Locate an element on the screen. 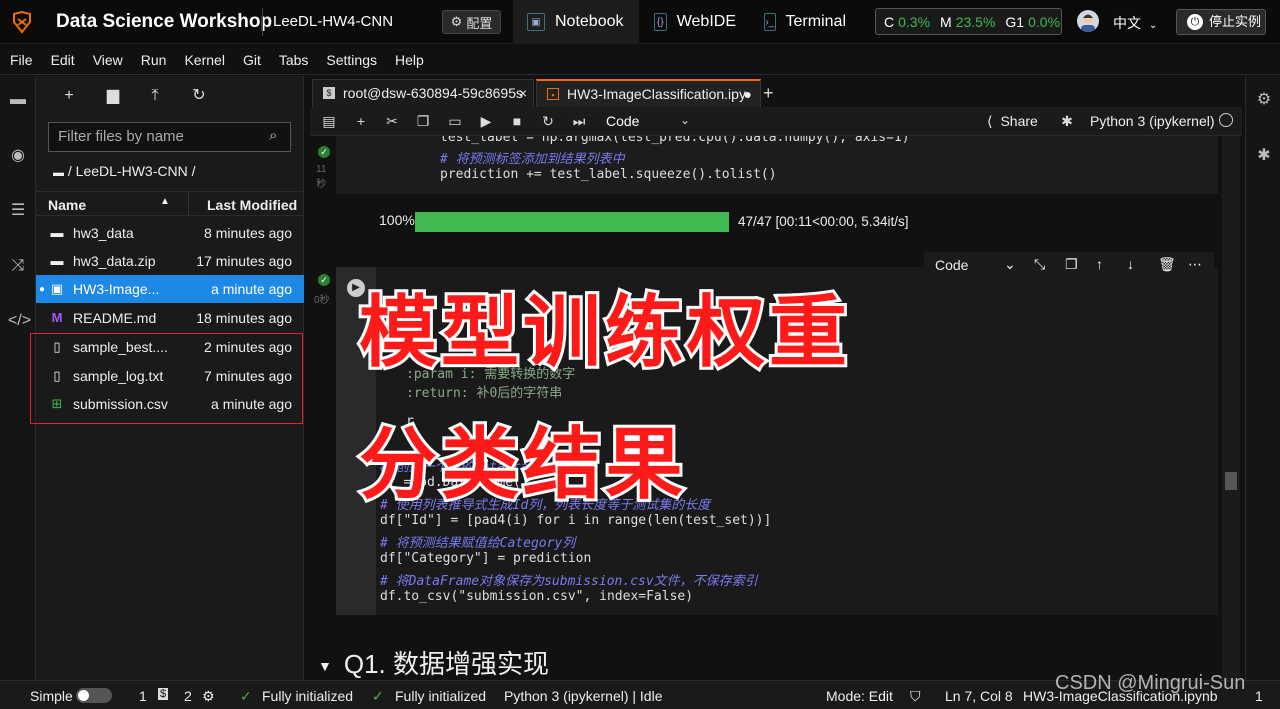 The height and width of the screenshot is (709, 1280). progress-stats: 47/47 [00:11<00:00, 5.34it/s] is located at coordinates (823, 221).